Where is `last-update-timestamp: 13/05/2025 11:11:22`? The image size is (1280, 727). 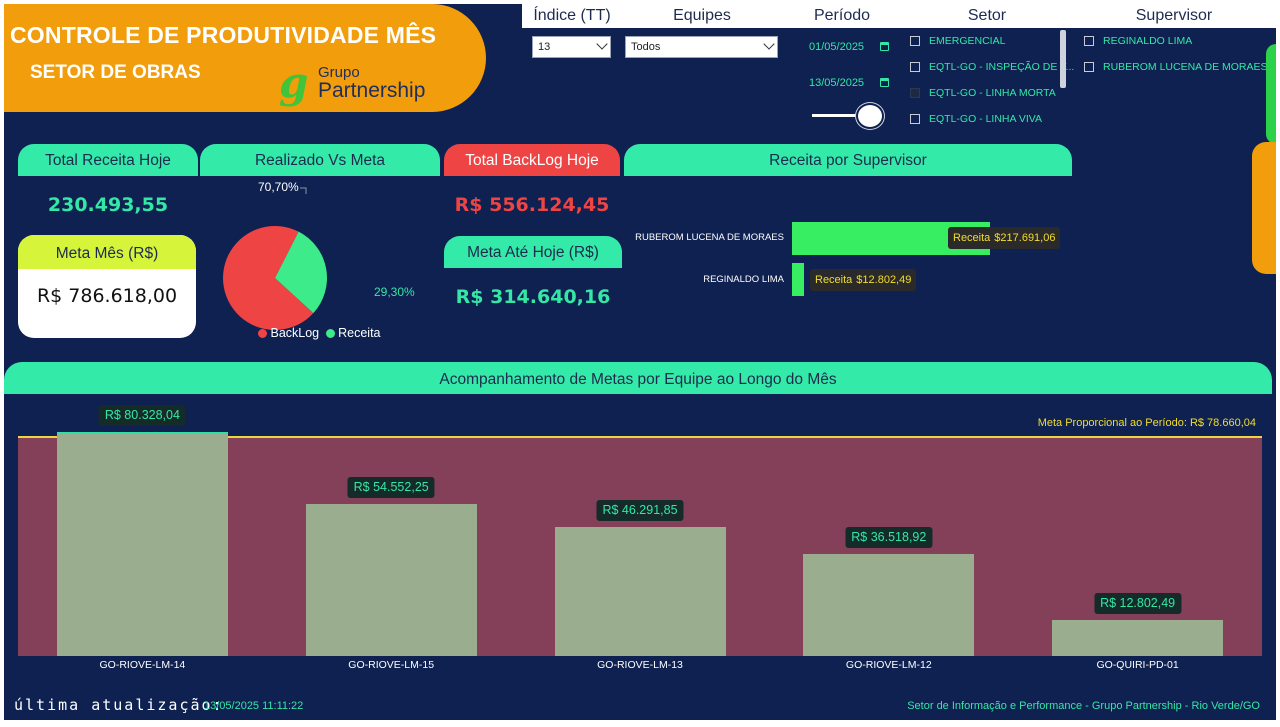 last-update-timestamp: 13/05/2025 11:11:22 is located at coordinates (254, 706).